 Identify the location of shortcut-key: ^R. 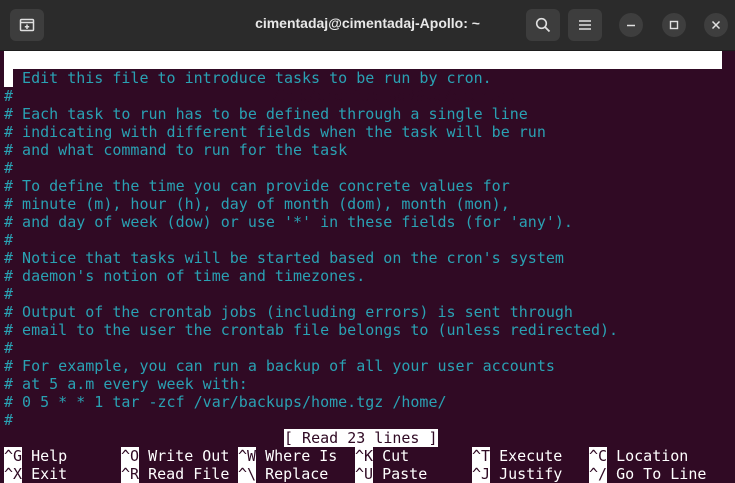
(130, 474).